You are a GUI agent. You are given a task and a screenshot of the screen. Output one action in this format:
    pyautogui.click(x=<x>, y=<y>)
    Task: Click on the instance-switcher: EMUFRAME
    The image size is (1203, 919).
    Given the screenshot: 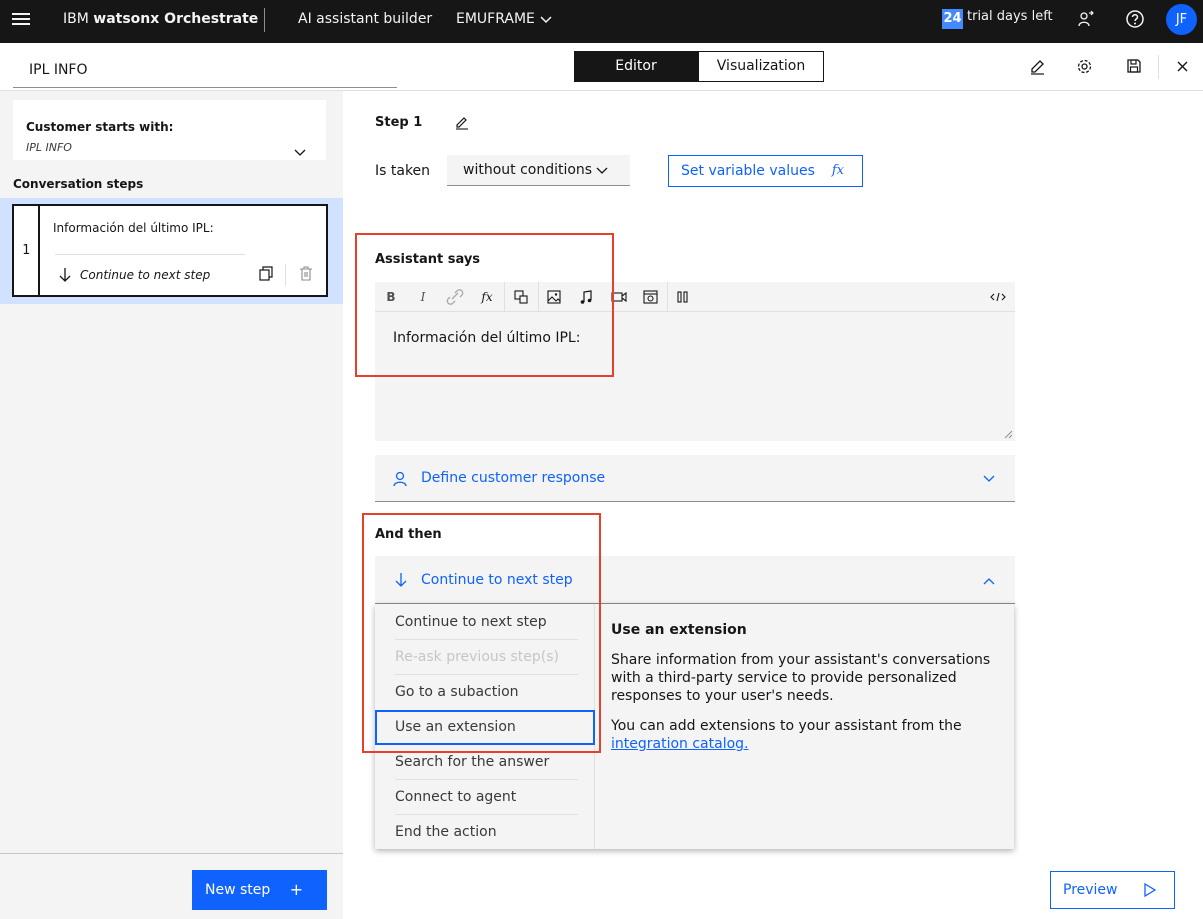 What is the action you would take?
    pyautogui.click(x=495, y=21)
    